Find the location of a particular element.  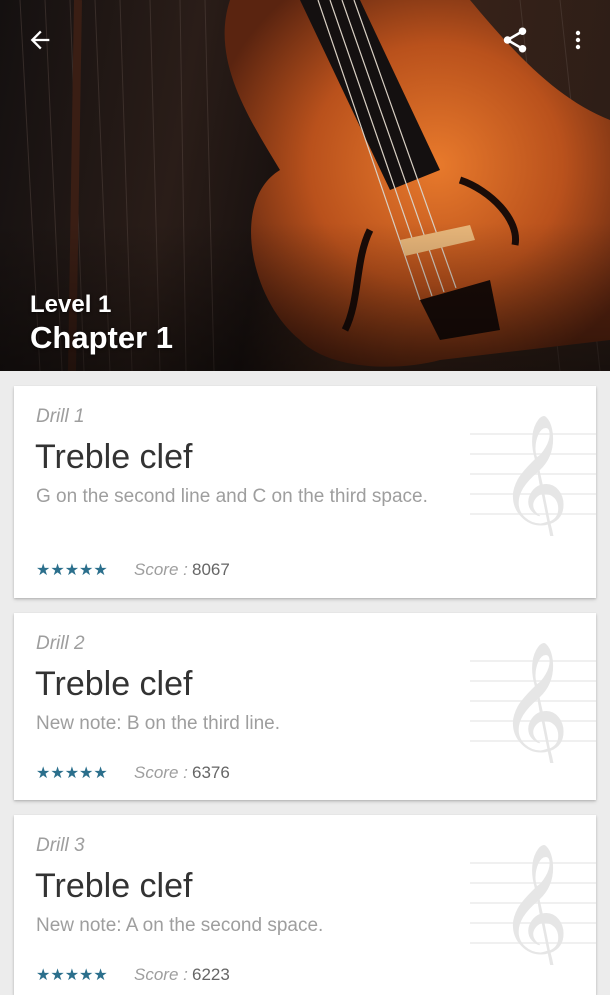

chapter-title: Chapter 1 is located at coordinates (101, 337).